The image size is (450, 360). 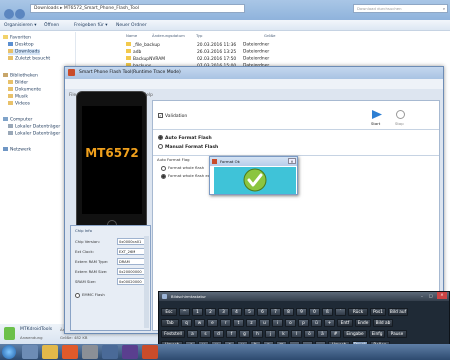 I want to click on start-orb-icon, so click(x=9, y=352).